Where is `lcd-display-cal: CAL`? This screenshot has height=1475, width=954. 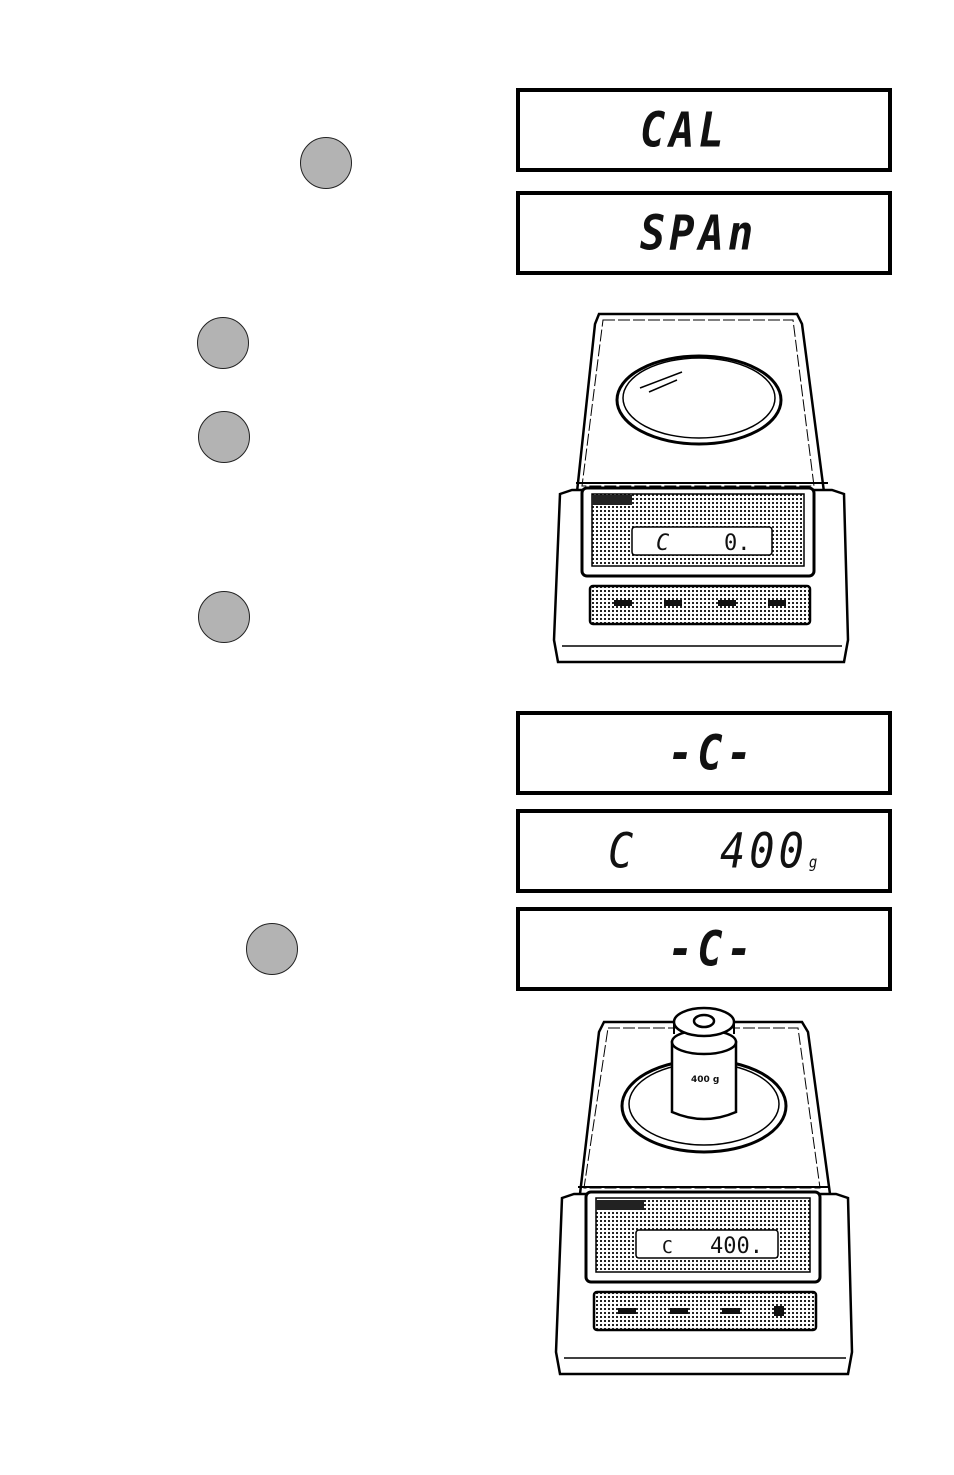 lcd-display-cal: CAL is located at coordinates (704, 130).